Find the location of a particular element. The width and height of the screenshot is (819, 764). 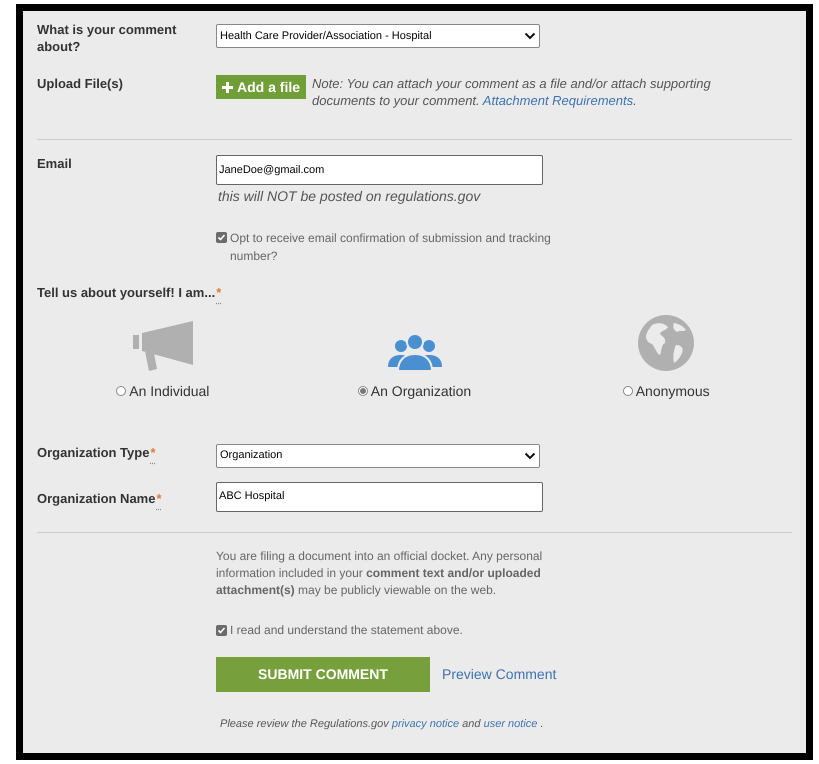

user-notice-link: user notice is located at coordinates (511, 724).